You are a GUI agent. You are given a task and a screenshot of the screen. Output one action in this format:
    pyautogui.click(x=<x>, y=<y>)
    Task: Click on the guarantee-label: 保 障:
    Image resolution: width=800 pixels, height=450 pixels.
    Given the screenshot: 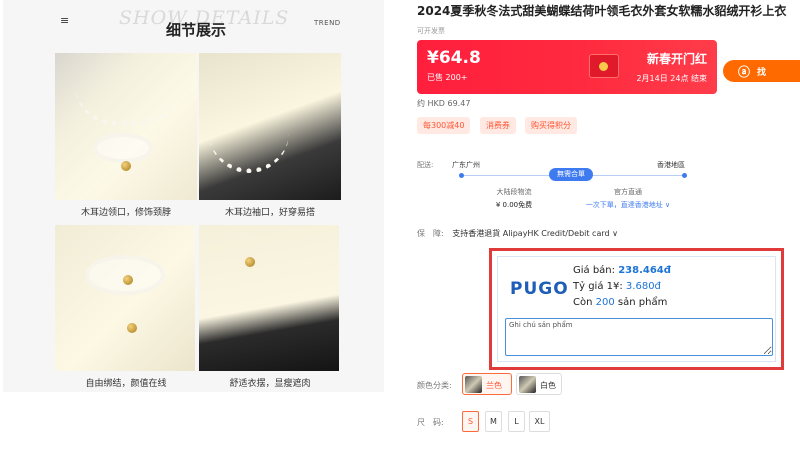 What is the action you would take?
    pyautogui.click(x=430, y=233)
    